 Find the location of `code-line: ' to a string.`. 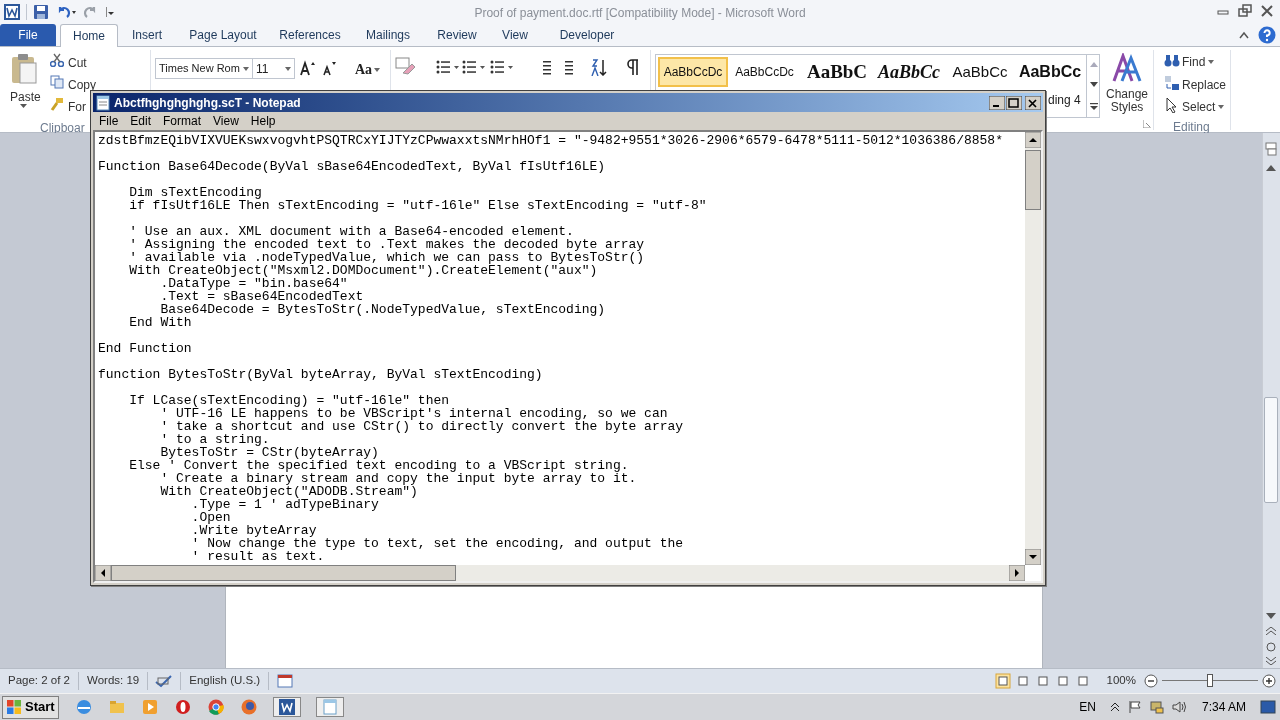

code-line: ' to a string. is located at coordinates (215, 439).